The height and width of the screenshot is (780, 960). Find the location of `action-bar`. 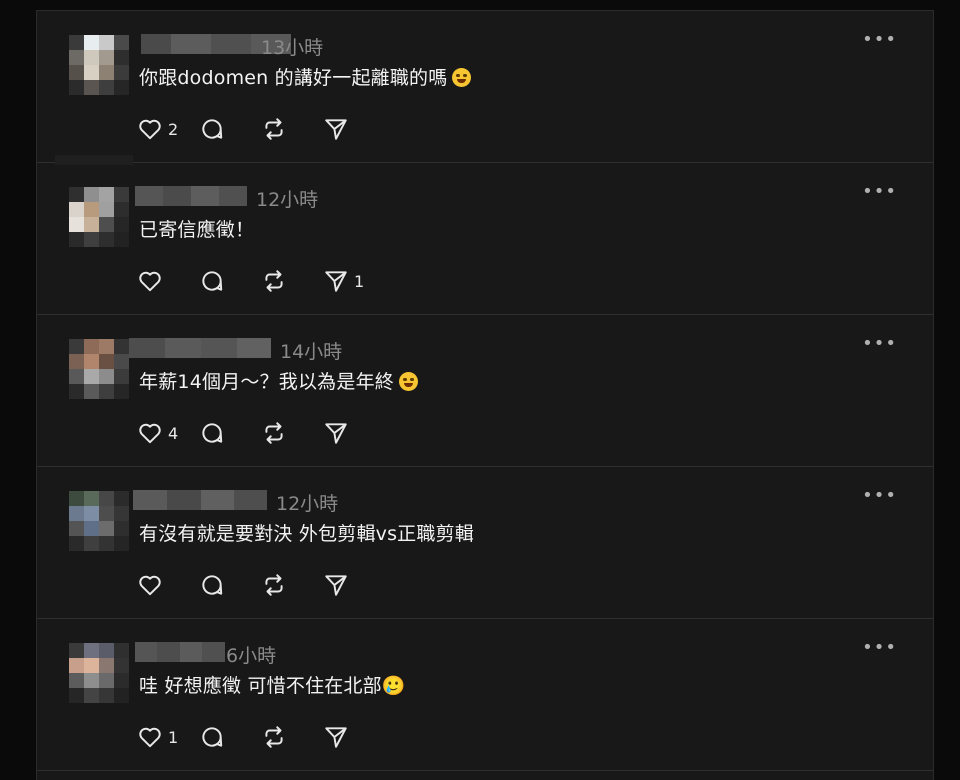

action-bar is located at coordinates (261, 585).